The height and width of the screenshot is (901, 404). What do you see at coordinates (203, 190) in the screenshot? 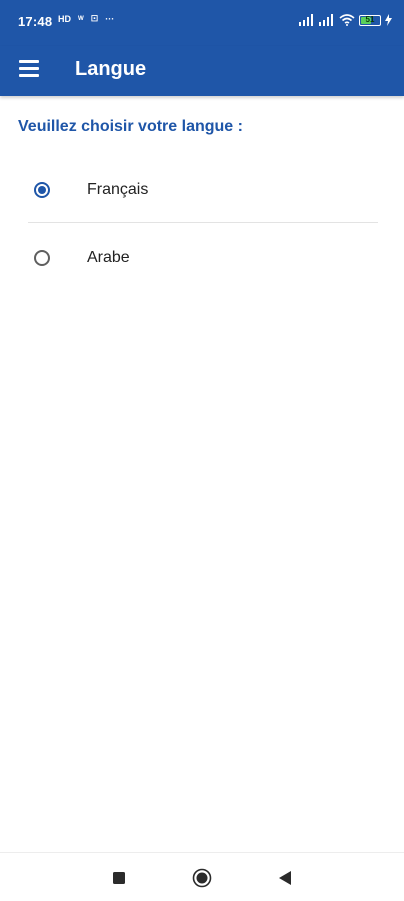
I see `option-francais: Français` at bounding box center [203, 190].